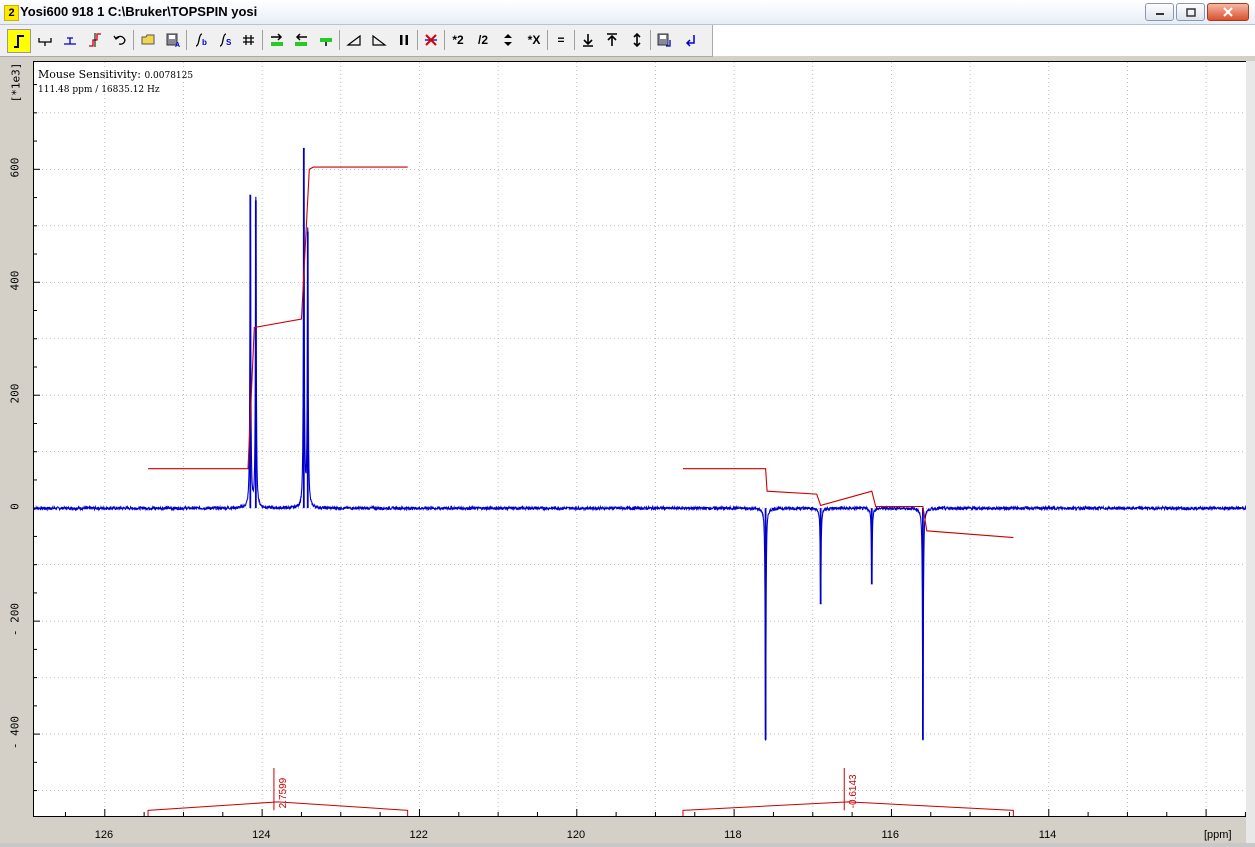  Describe the element at coordinates (15, 506) in the screenshot. I see `y-tick-label: 0` at that location.